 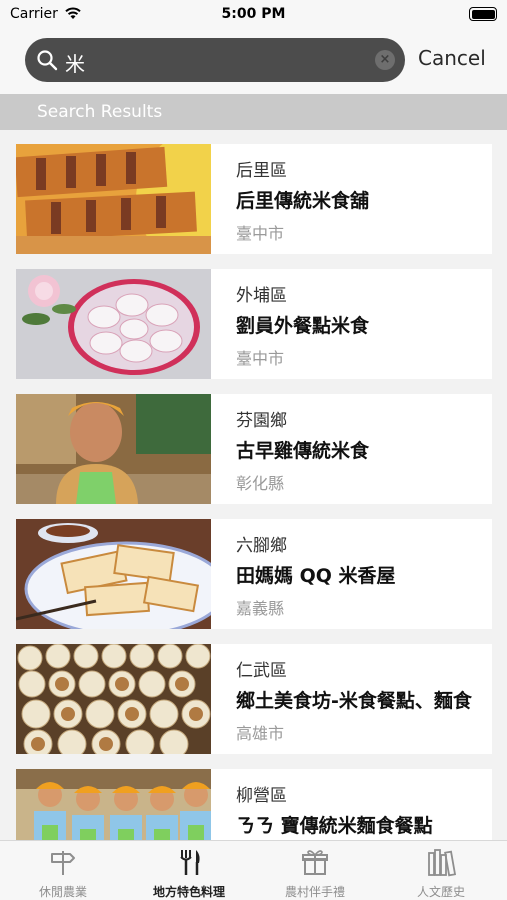 What do you see at coordinates (75, 64) in the screenshot?
I see `search-query: 米` at bounding box center [75, 64].